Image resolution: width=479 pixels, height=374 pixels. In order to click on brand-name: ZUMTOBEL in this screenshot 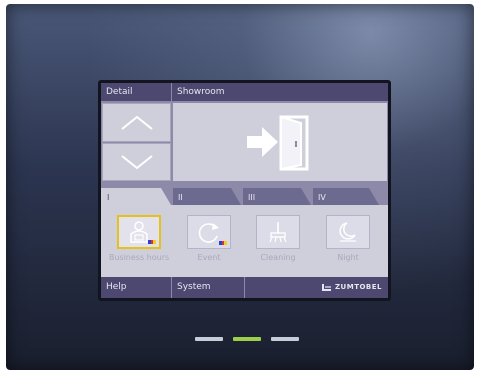, I will do `click(358, 287)`.